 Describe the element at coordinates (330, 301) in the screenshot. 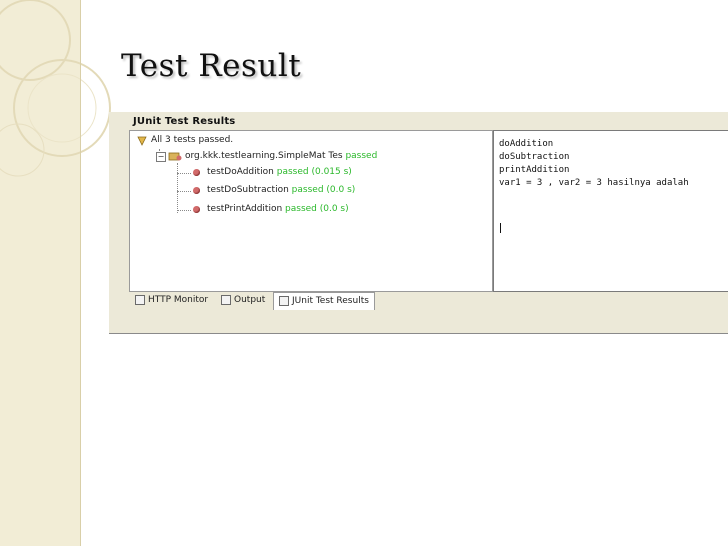

I see `tab-label: JUnit Test Results` at that location.